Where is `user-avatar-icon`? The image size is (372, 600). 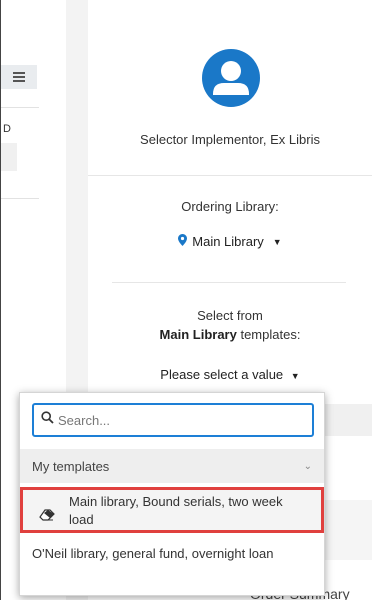
user-avatar-icon is located at coordinates (231, 78).